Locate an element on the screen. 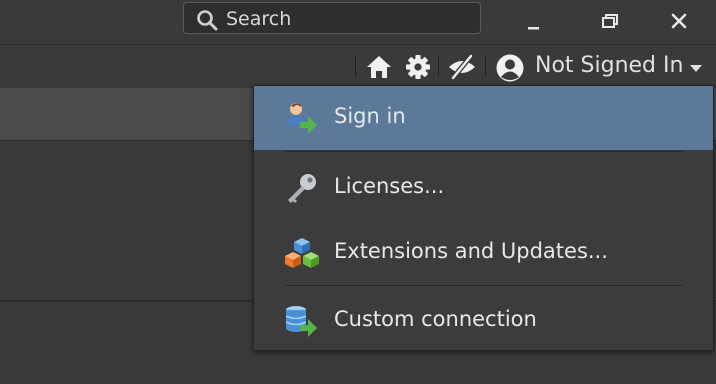 The image size is (716, 384). home-icon is located at coordinates (379, 67).